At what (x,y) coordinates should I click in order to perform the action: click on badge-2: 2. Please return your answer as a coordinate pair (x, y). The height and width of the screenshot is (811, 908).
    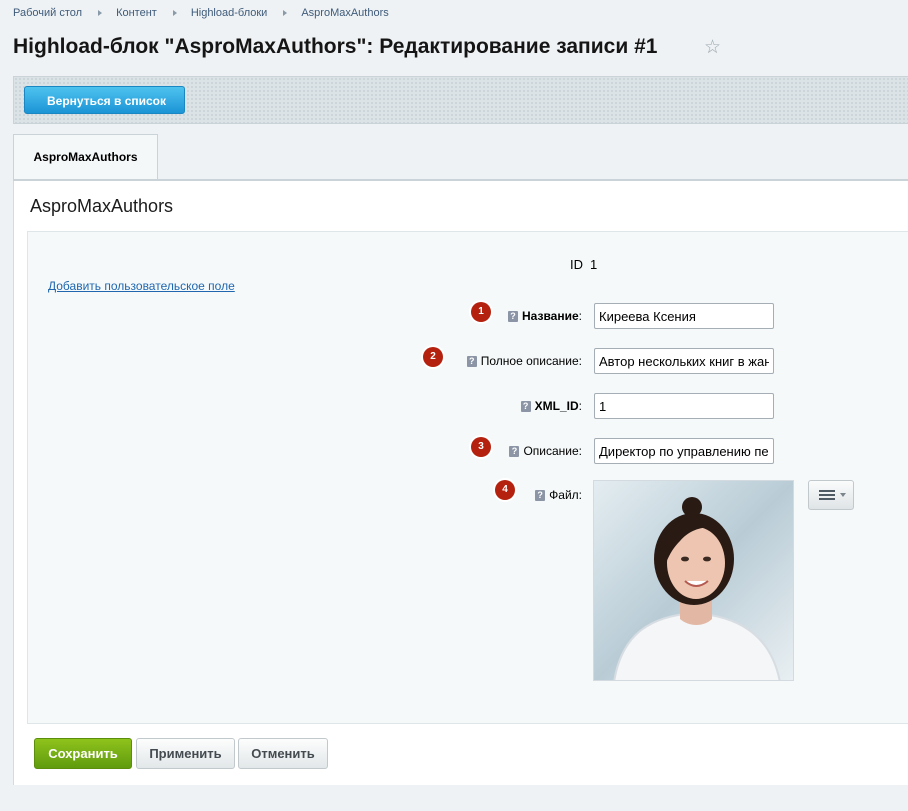
    Looking at the image, I should click on (433, 357).